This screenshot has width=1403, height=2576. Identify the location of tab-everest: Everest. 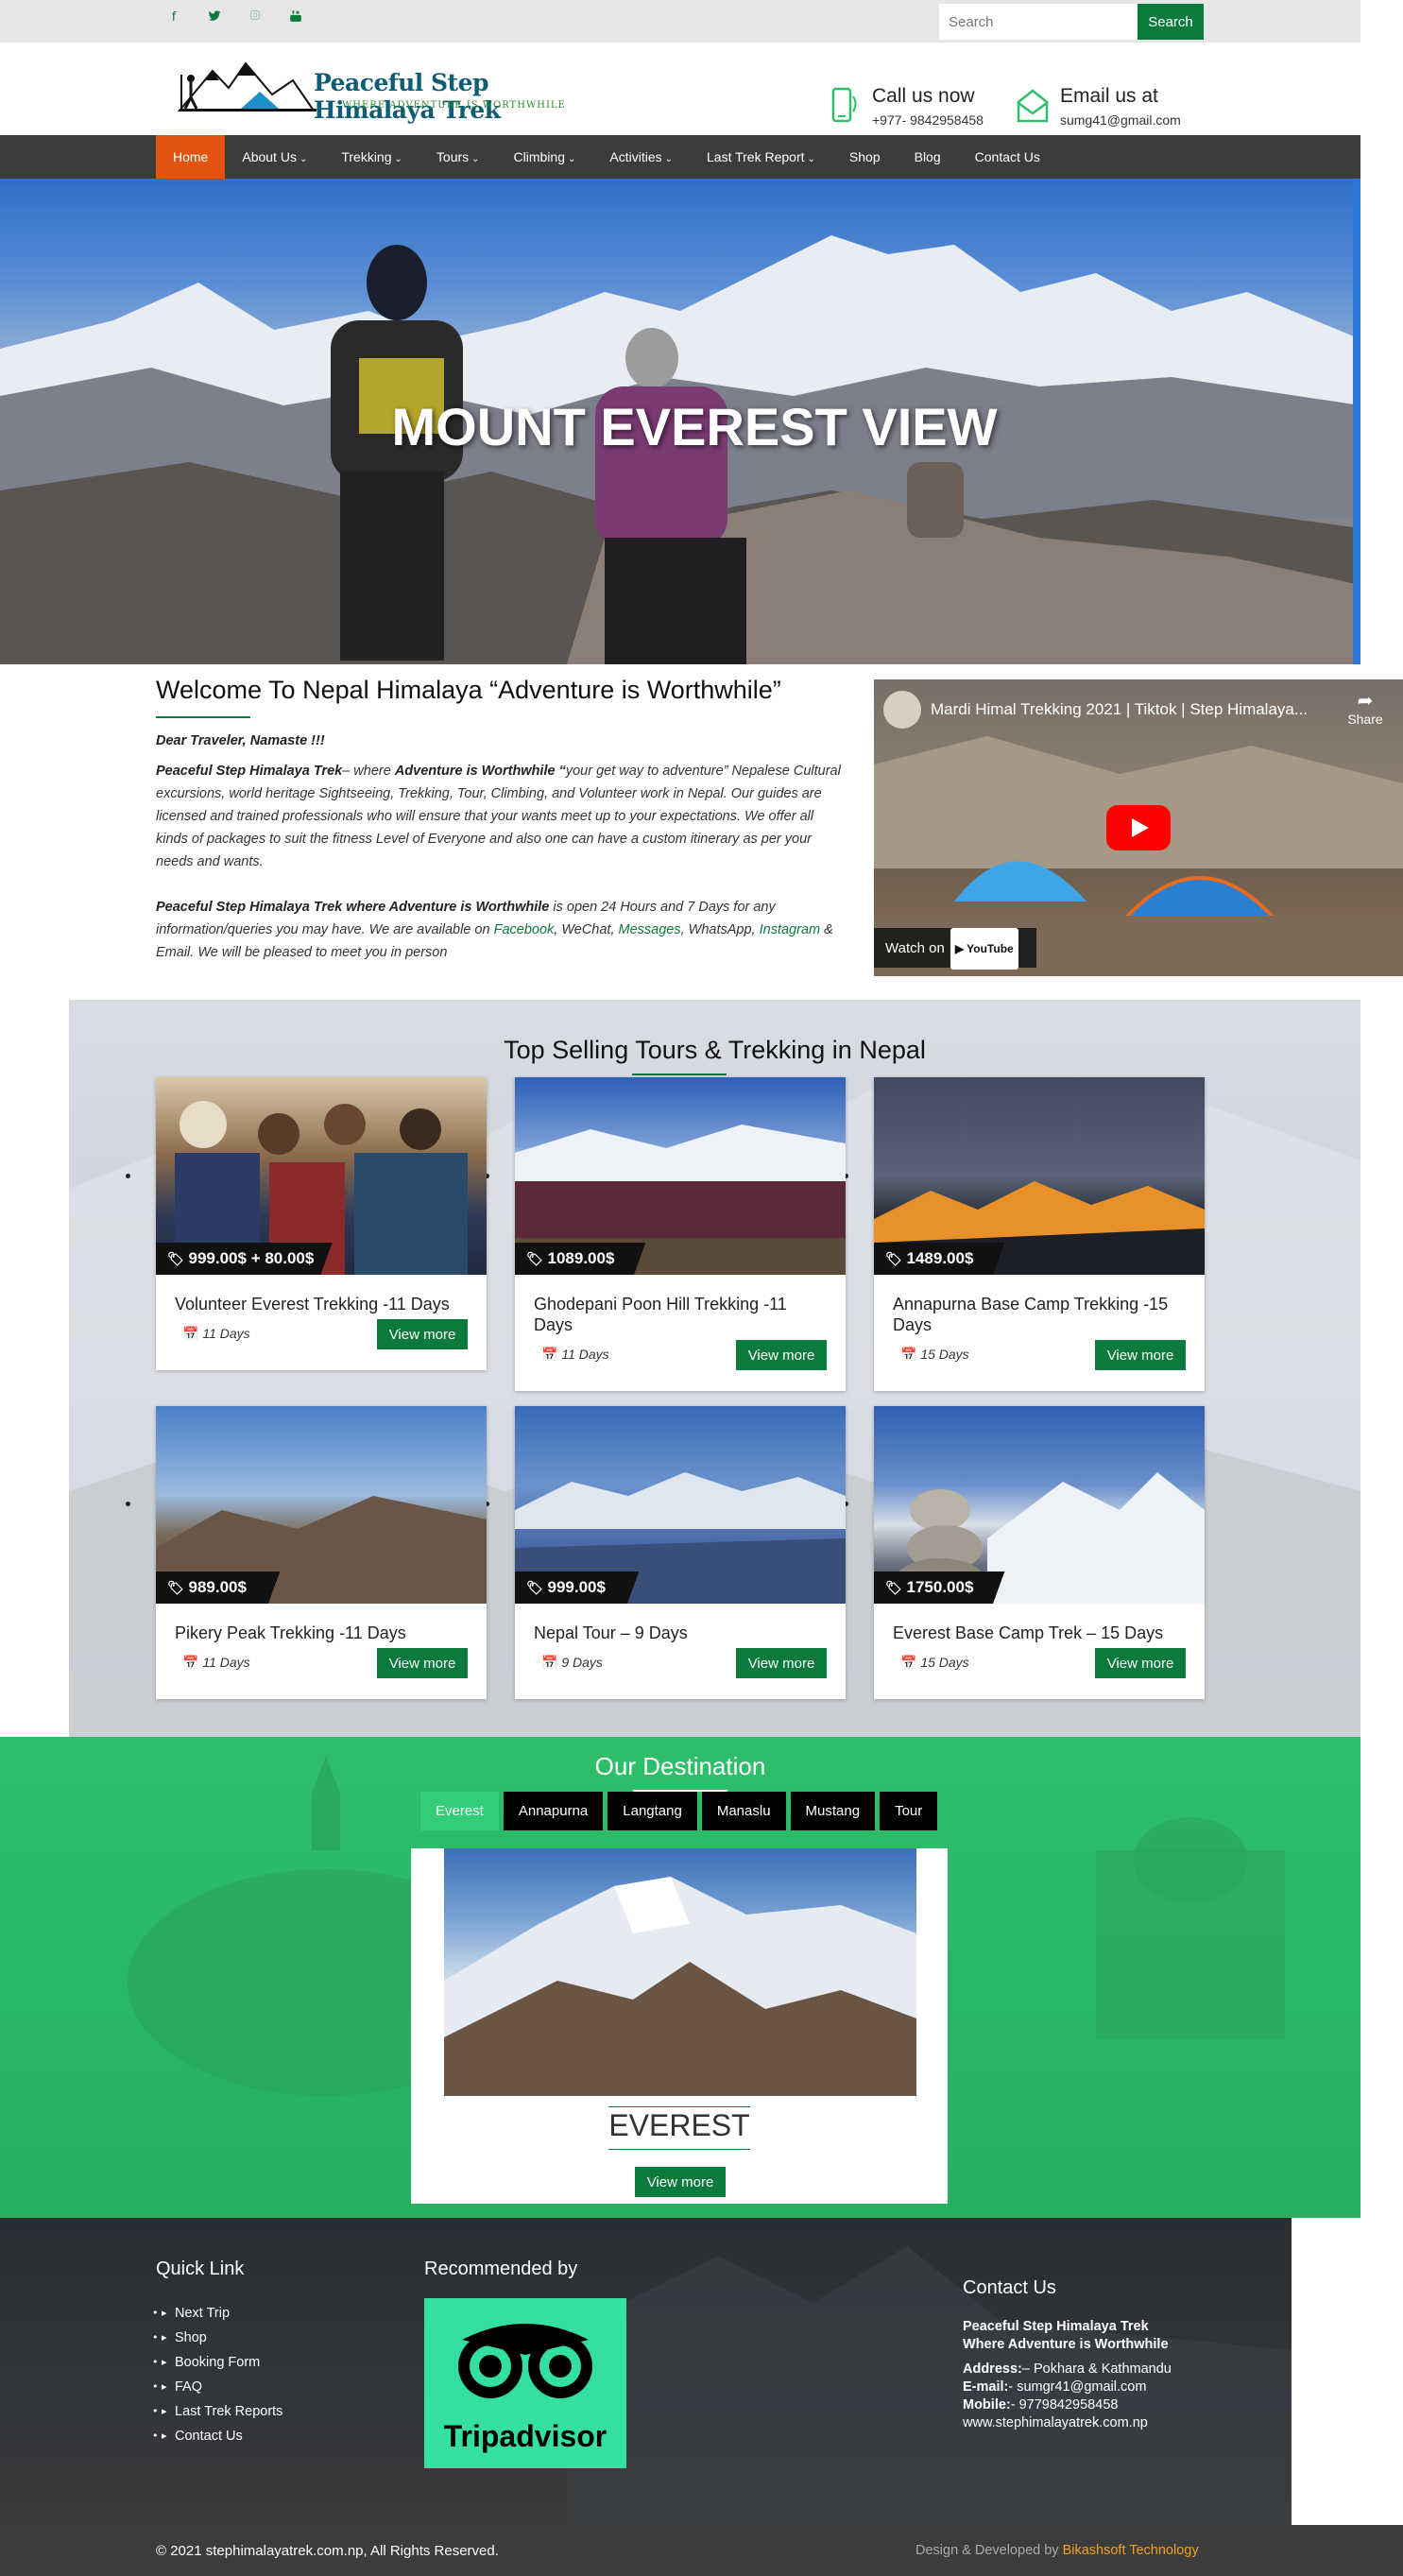
(459, 1811).